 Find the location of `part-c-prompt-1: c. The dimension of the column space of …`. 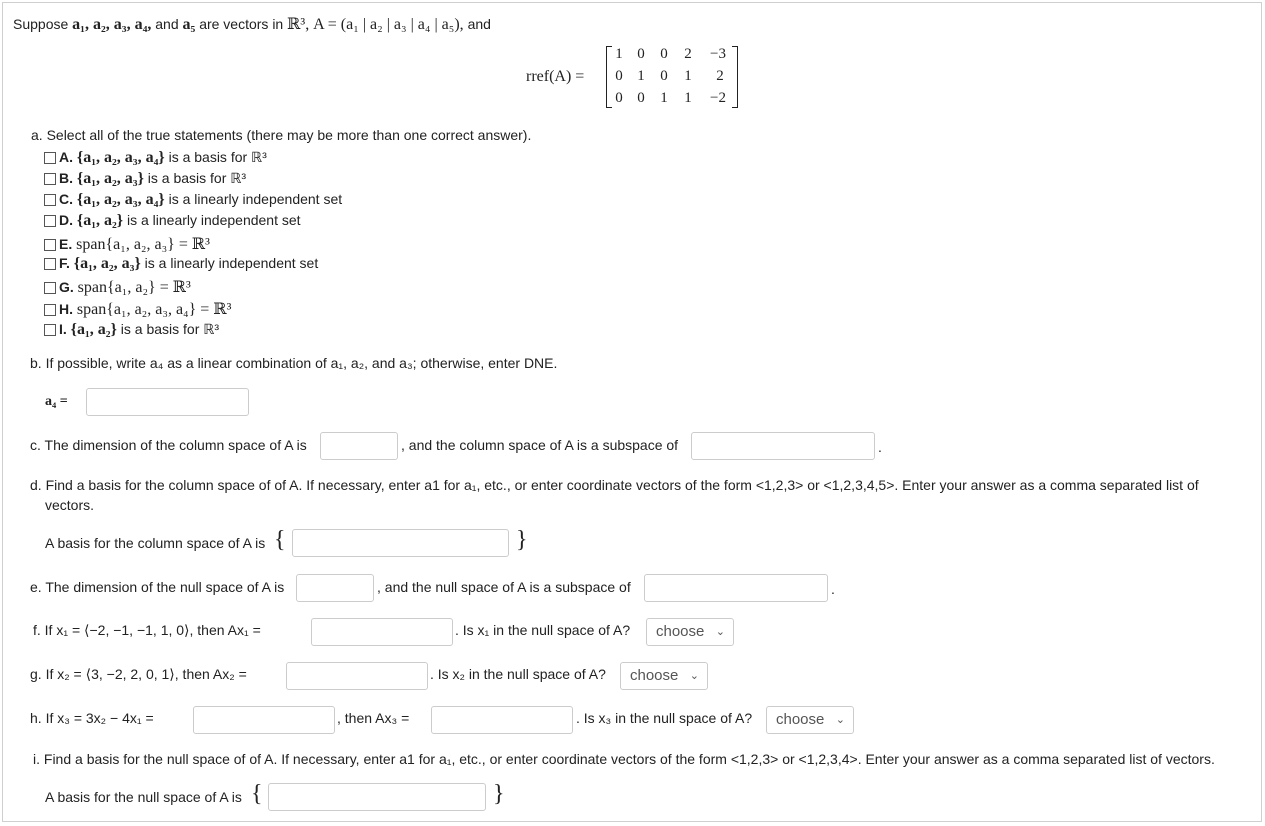

part-c-prompt-1: c. The dimension of the column space of … is located at coordinates (168, 445).